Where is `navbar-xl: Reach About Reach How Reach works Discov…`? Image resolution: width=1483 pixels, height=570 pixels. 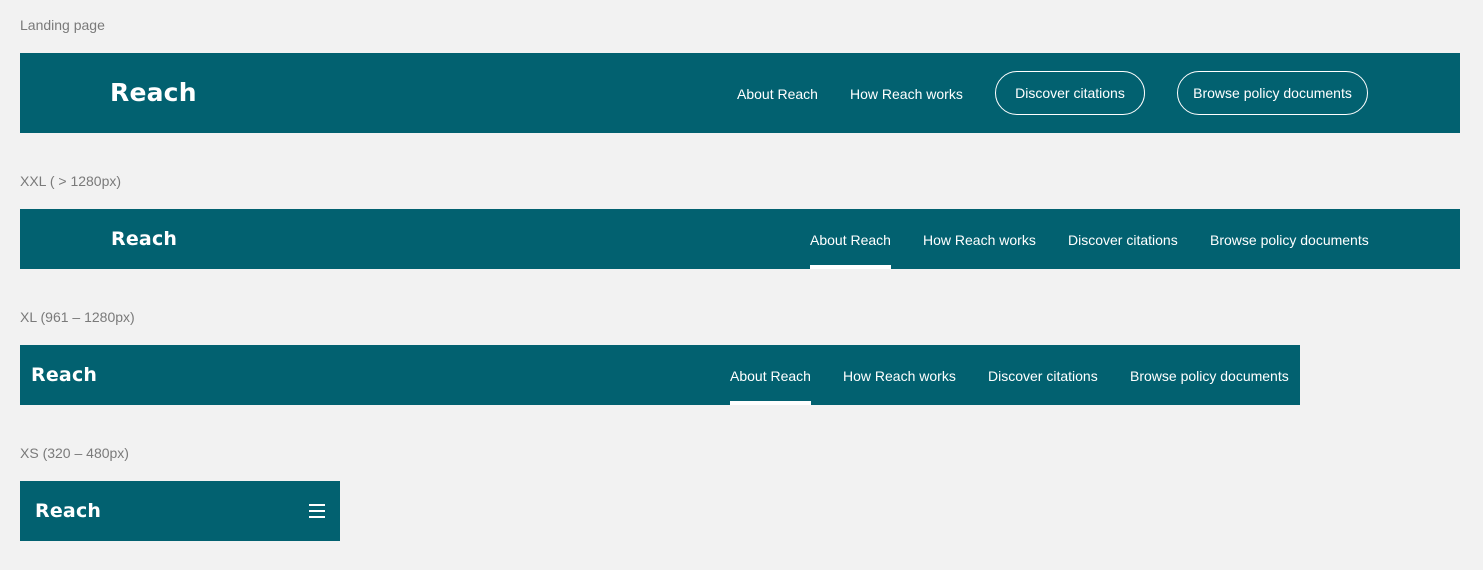
navbar-xl: Reach About Reach How Reach works Discov… is located at coordinates (660, 375).